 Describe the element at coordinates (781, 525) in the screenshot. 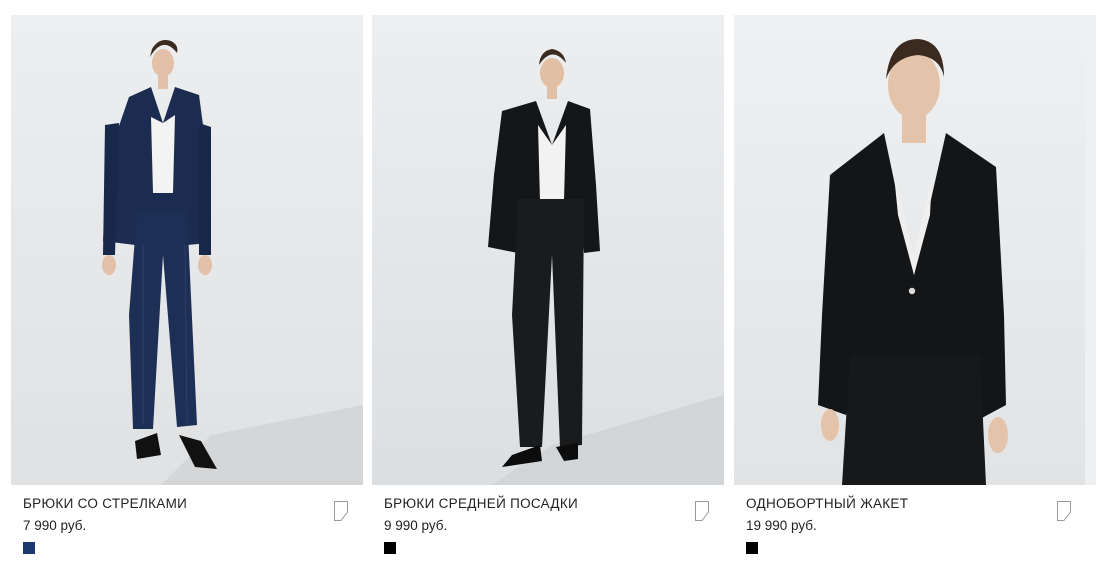

I see `product-price: 19 990 руб.` at that location.